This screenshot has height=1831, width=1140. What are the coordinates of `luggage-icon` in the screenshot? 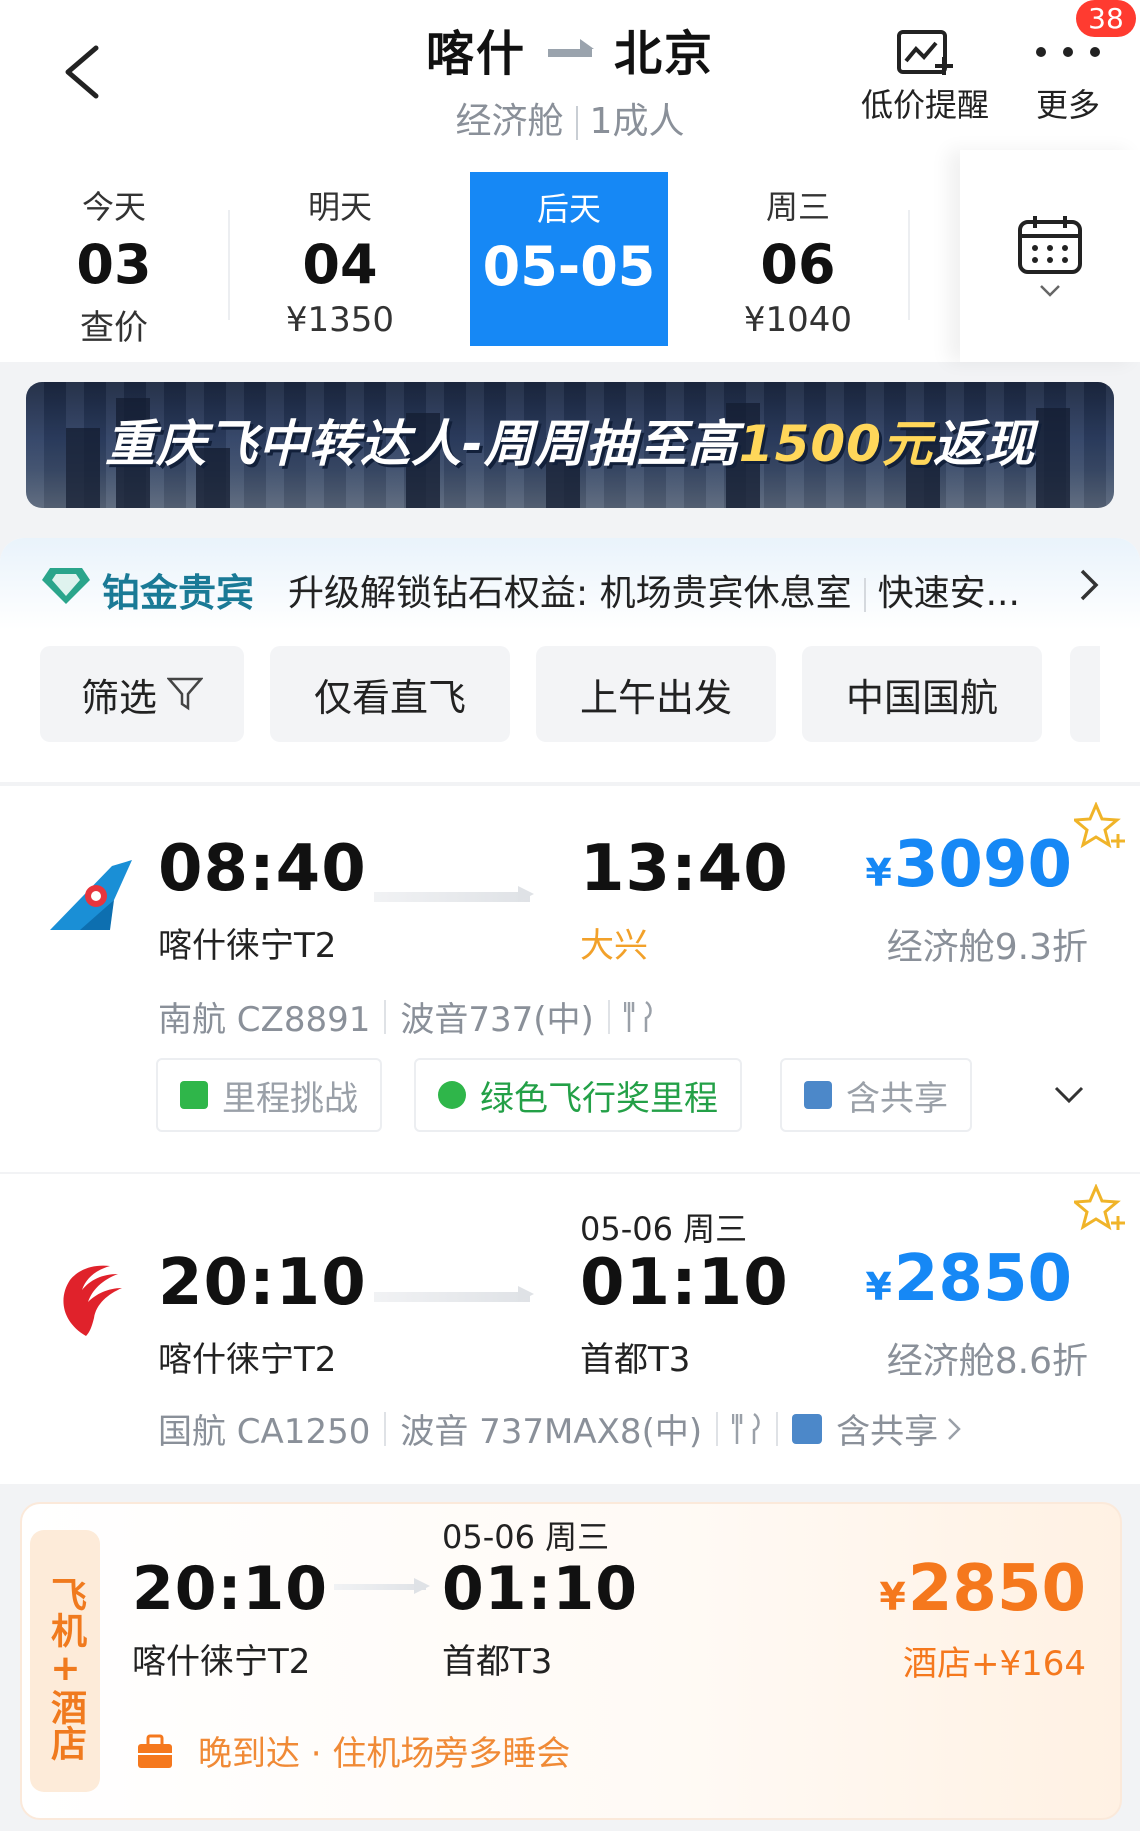 It's located at (155, 1751).